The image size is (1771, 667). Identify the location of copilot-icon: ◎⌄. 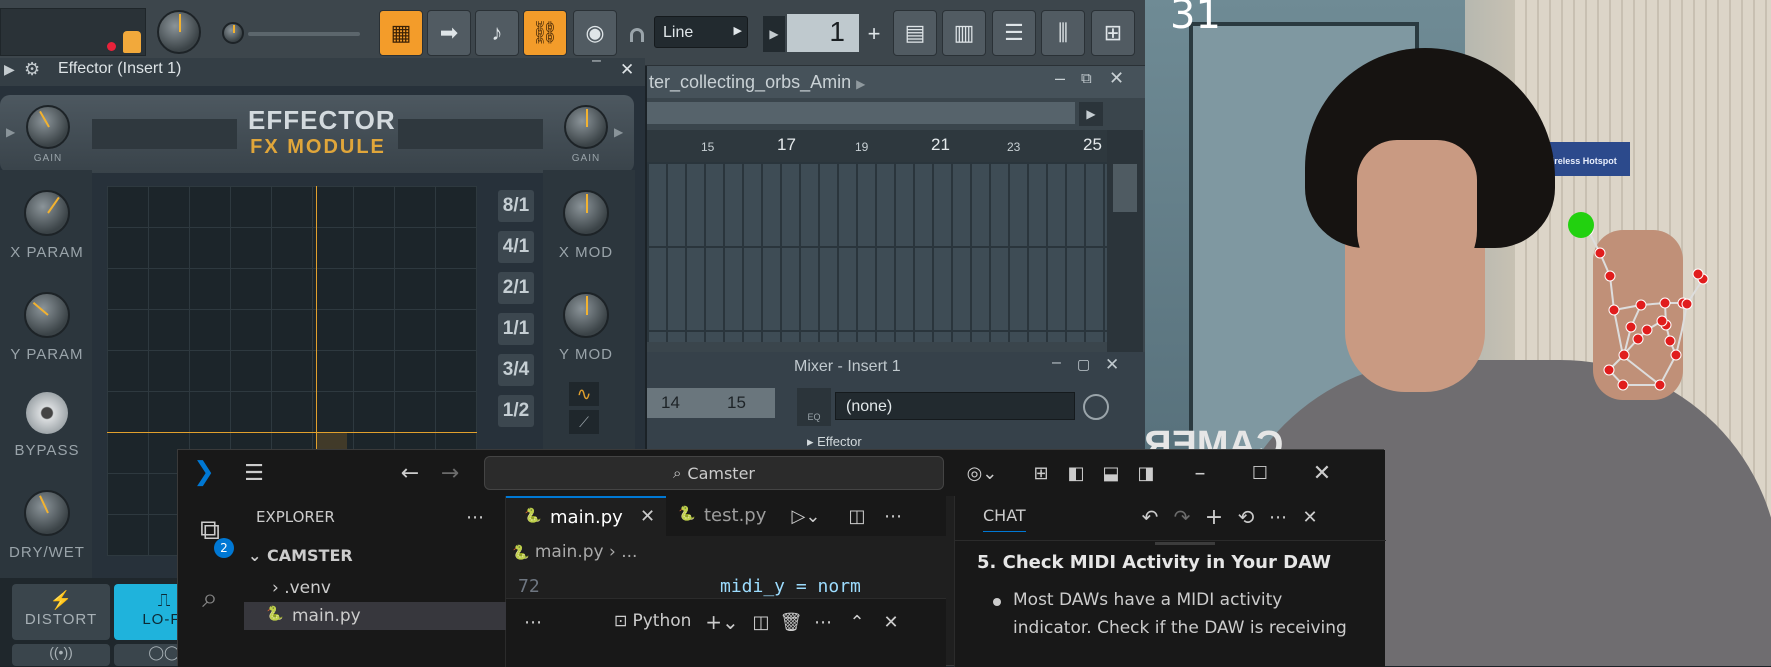
(982, 473).